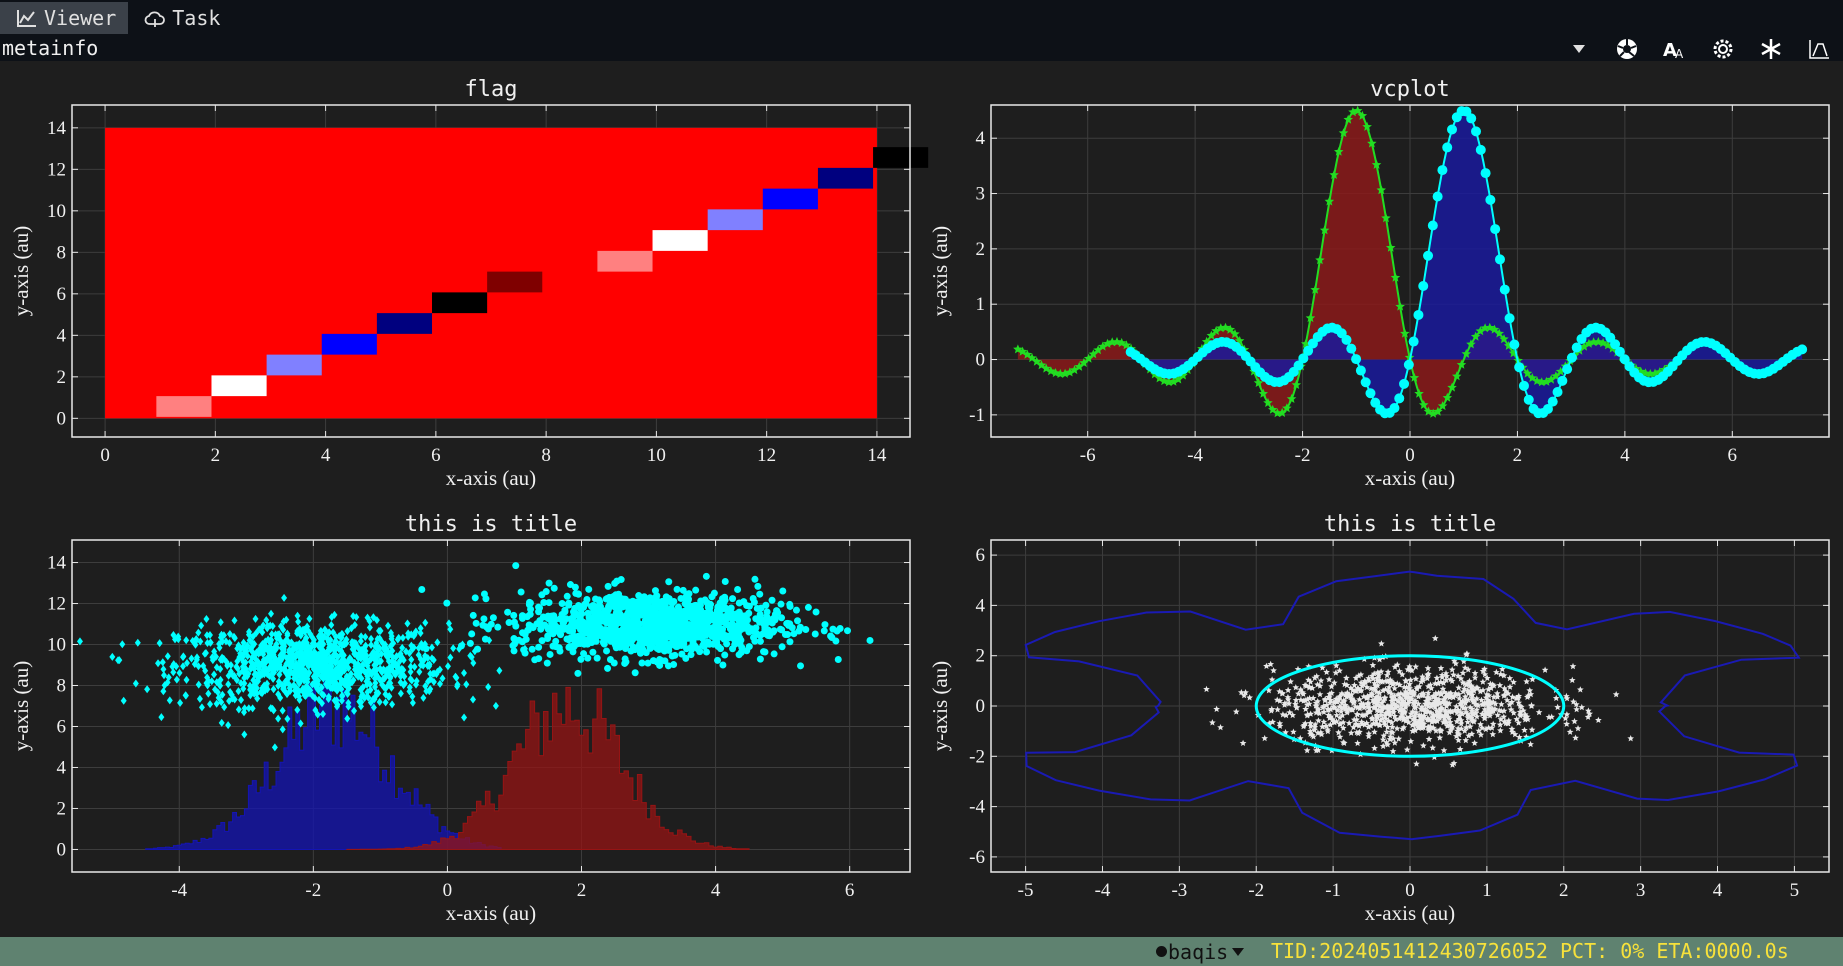  I want to click on meta-bar: metainfo AA, so click(921, 48).